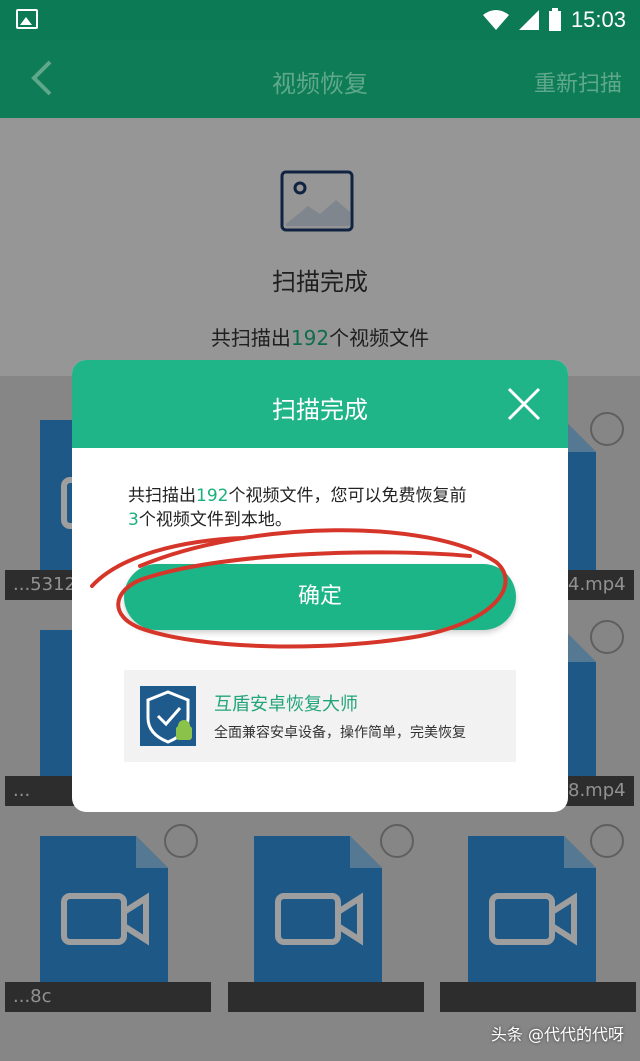 Image resolution: width=640 pixels, height=1061 pixels. I want to click on wifi-icon, so click(496, 20).